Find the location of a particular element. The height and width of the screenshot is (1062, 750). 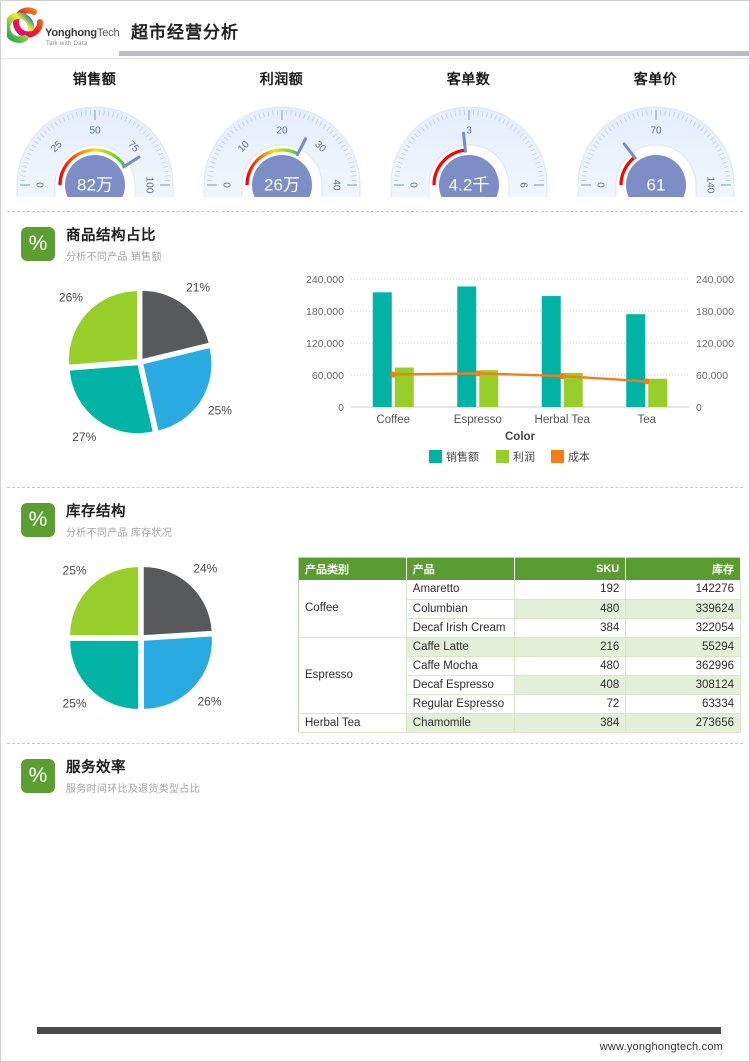

service-time-line-chart is located at coordinates (261, 886).